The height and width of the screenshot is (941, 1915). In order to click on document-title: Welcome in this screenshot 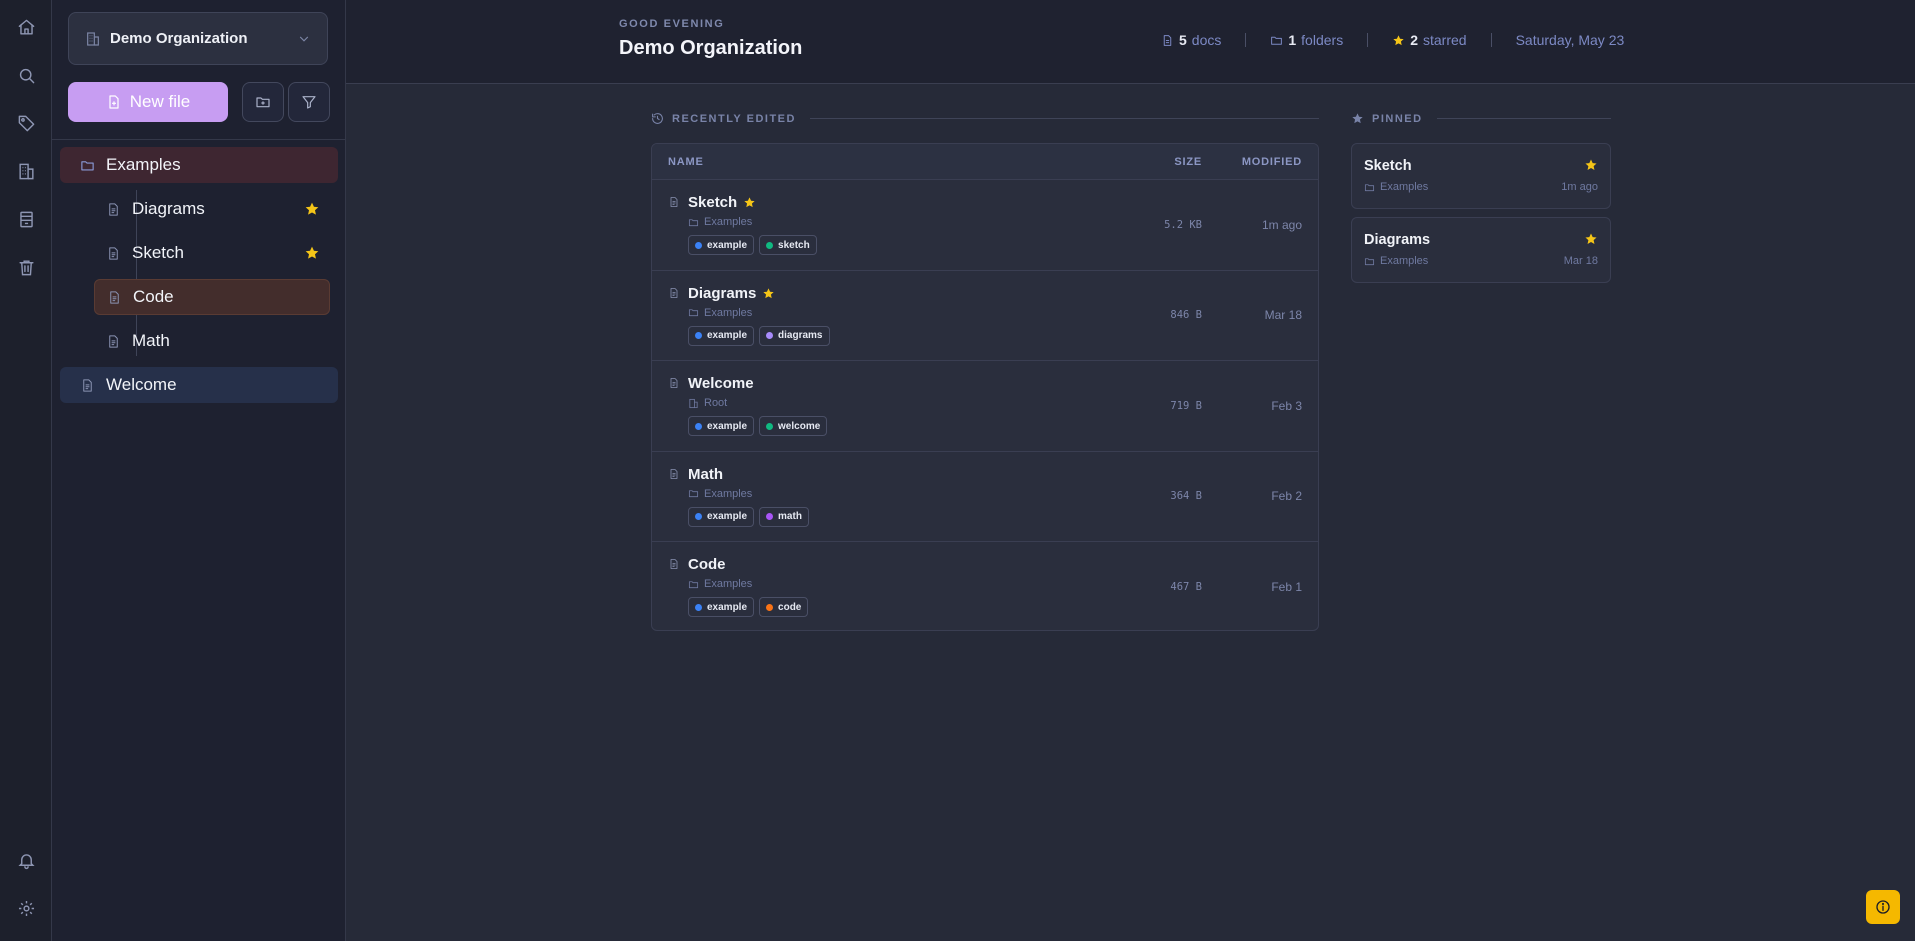, I will do `click(721, 383)`.